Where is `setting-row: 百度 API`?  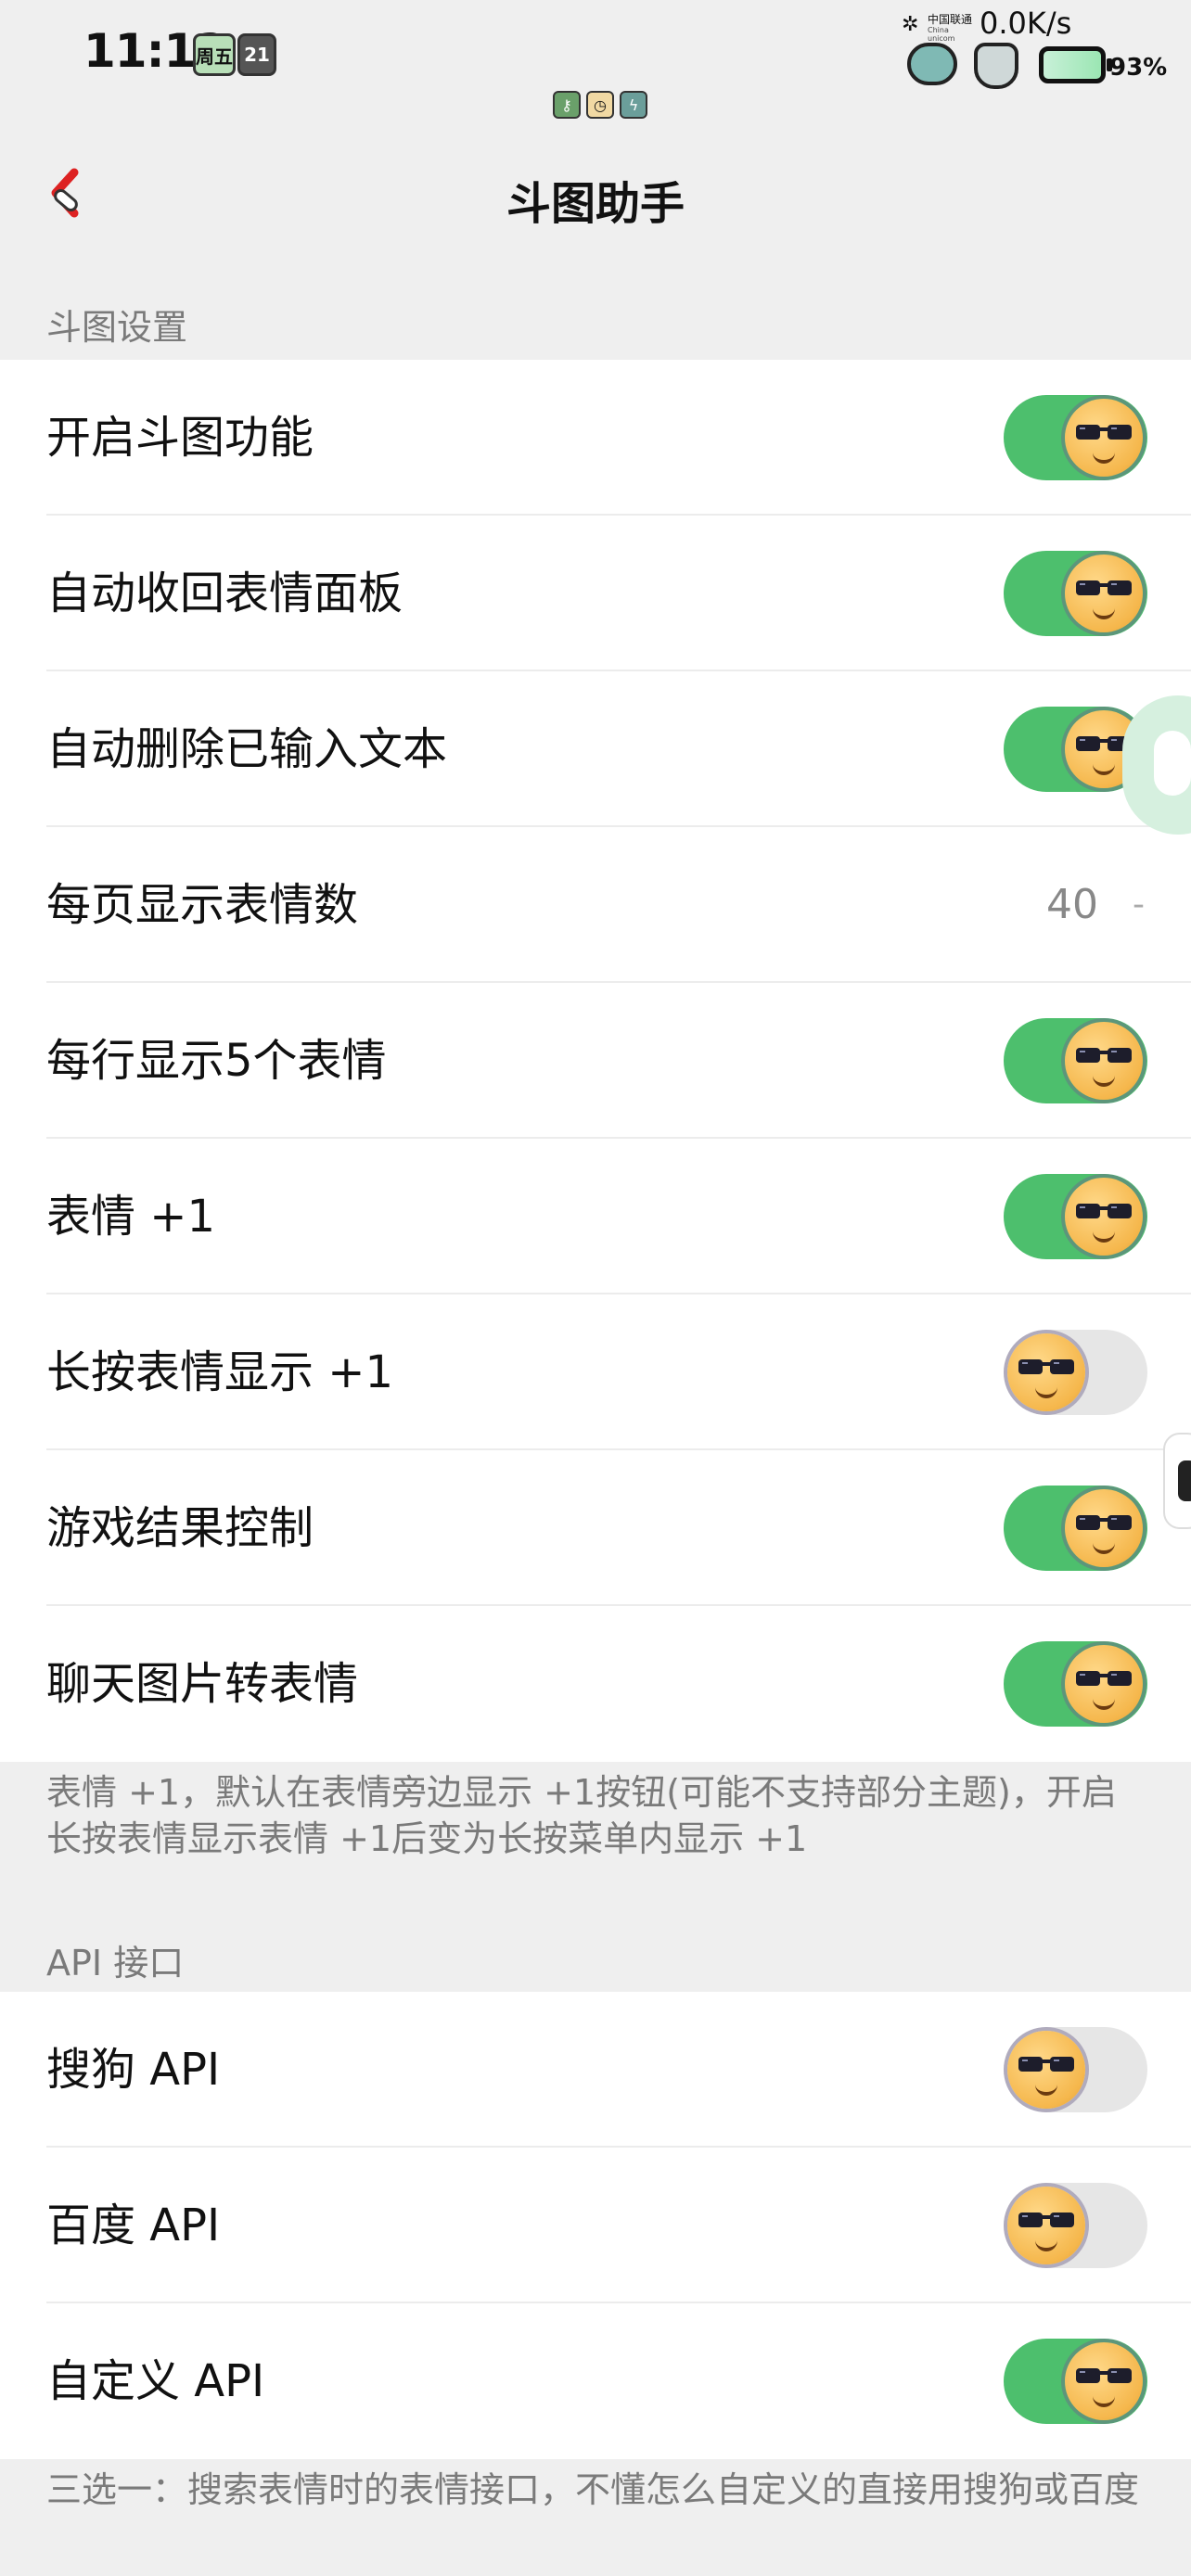
setting-row: 百度 API is located at coordinates (595, 2225).